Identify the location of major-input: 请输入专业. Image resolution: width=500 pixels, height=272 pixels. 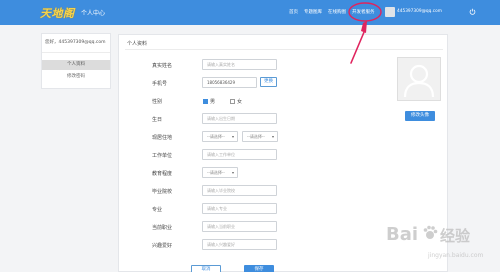
(239, 208).